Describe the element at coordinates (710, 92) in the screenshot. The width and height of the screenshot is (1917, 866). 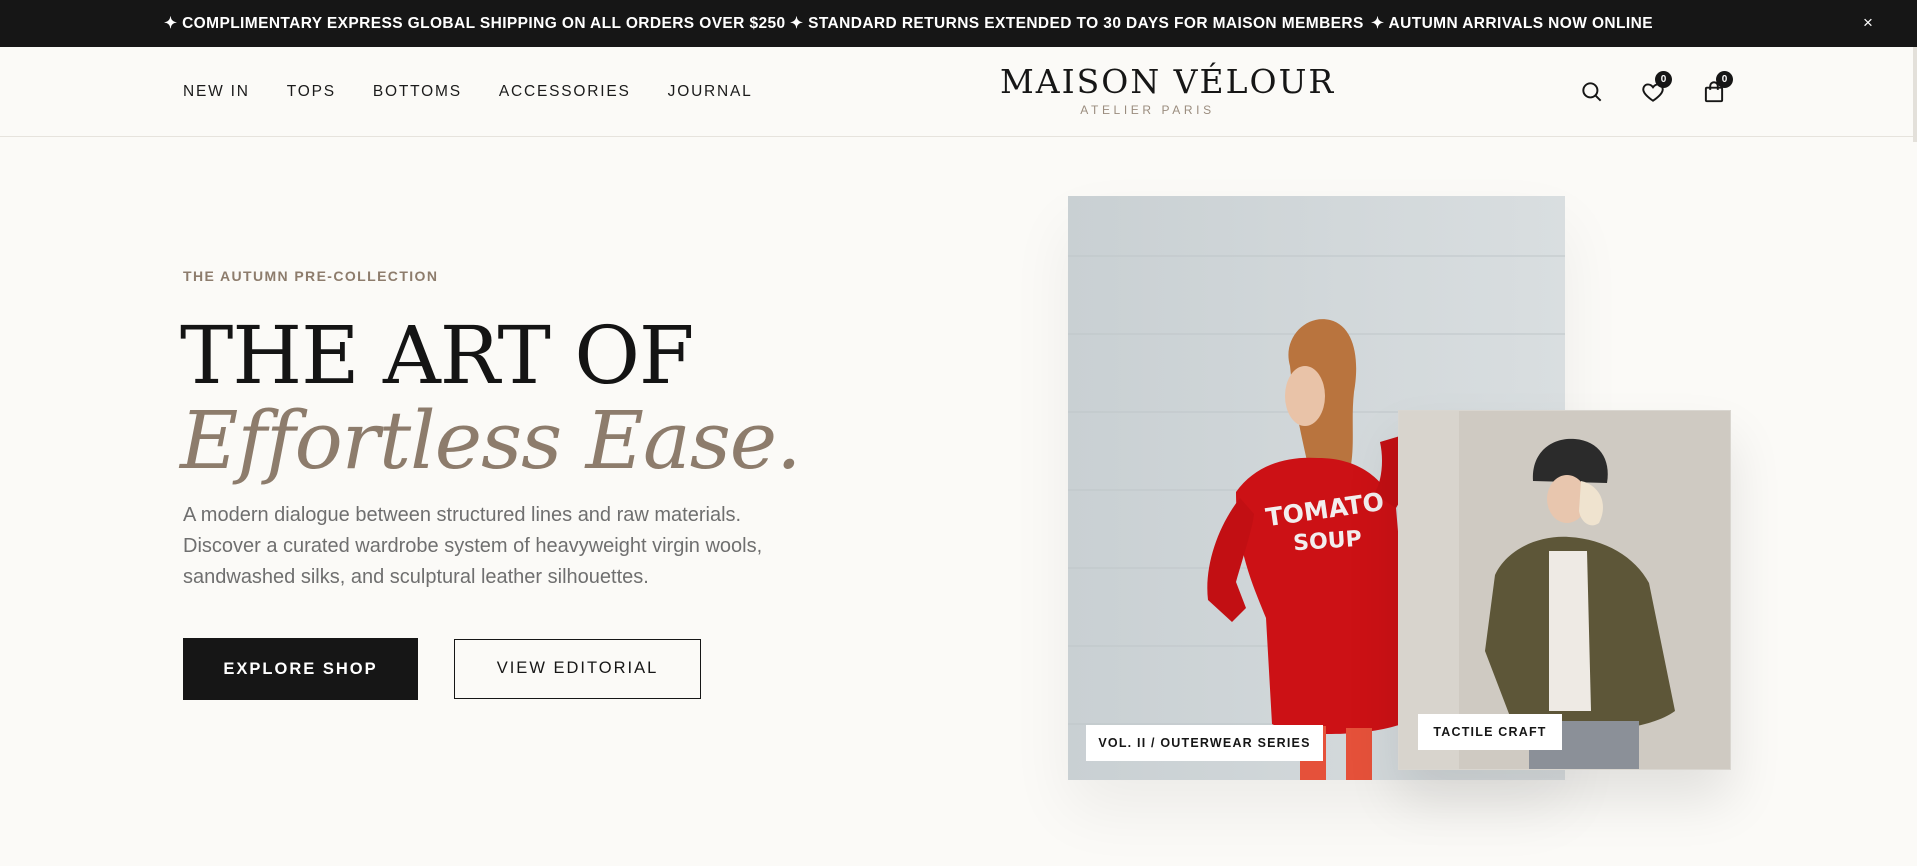
I see `nav-item-journal: JOURNAL` at that location.